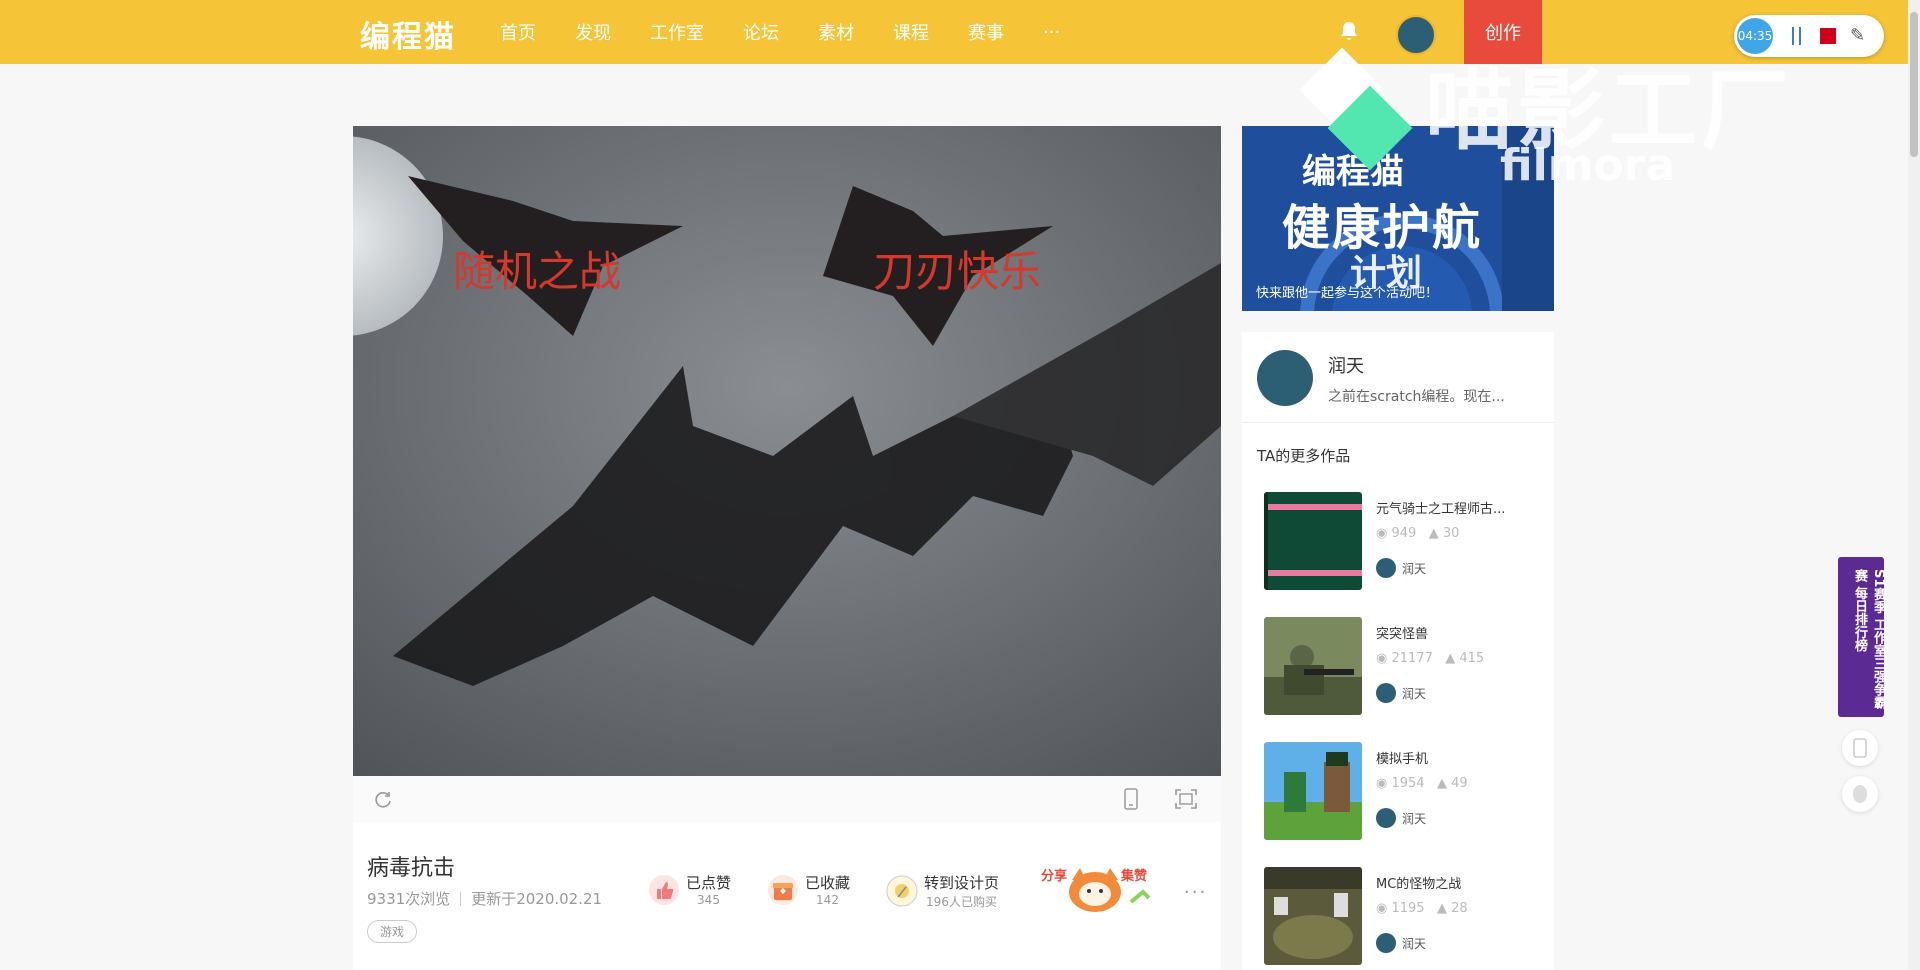  I want to click on refresh-icon, so click(383, 799).